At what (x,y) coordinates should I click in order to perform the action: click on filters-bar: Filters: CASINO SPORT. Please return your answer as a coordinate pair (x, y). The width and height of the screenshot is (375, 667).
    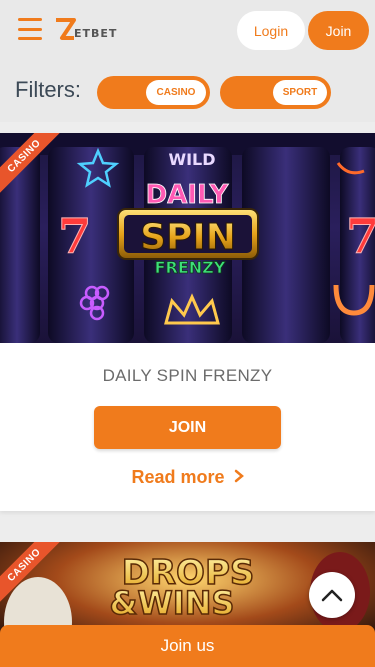
    Looking at the image, I should click on (187, 92).